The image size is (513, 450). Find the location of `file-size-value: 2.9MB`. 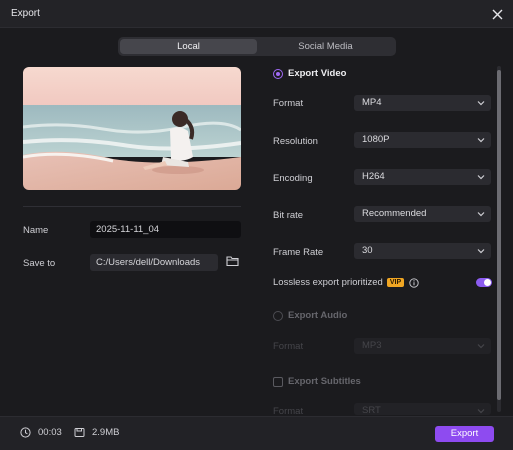

file-size-value: 2.9MB is located at coordinates (106, 432).